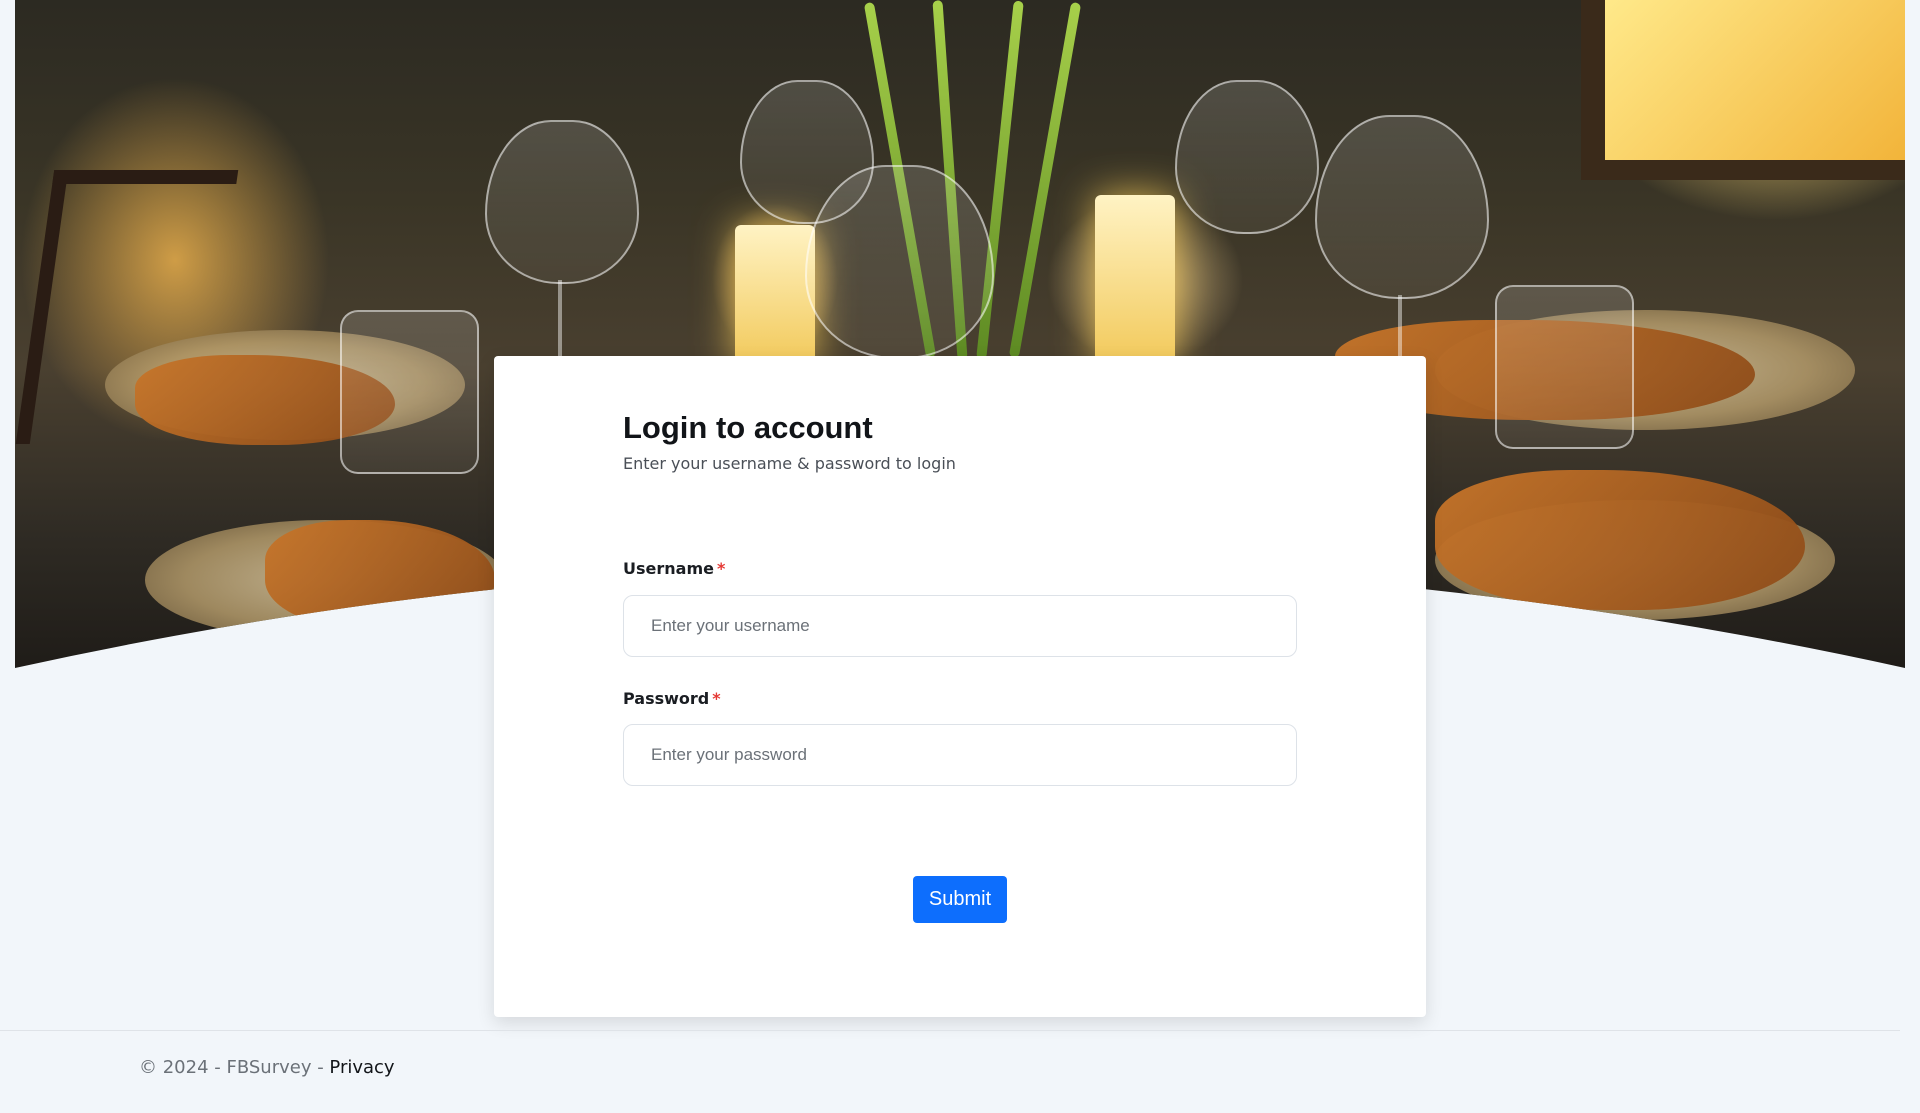 The height and width of the screenshot is (1113, 1920). Describe the element at coordinates (950, 1030) in the screenshot. I see `footer-divider` at that location.